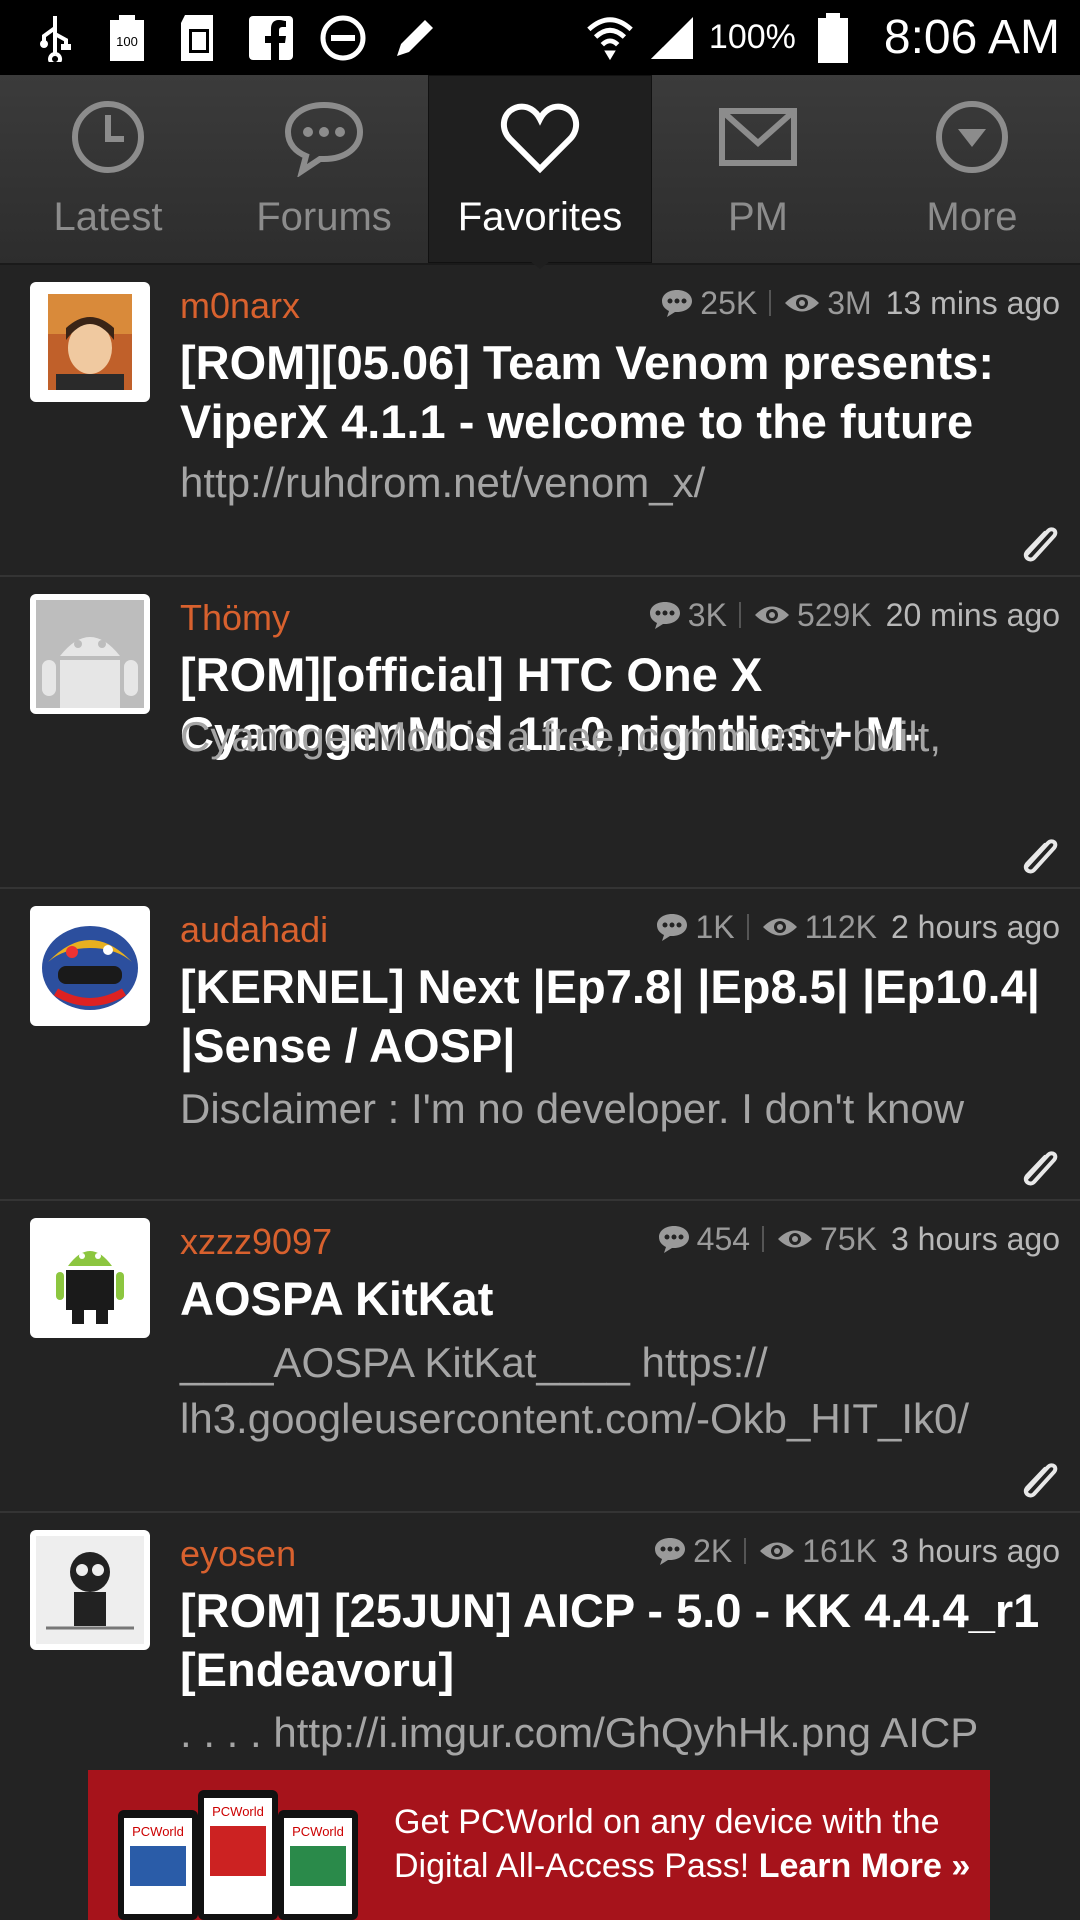 This screenshot has height=1920, width=1080. I want to click on wifi-icon, so click(610, 38).